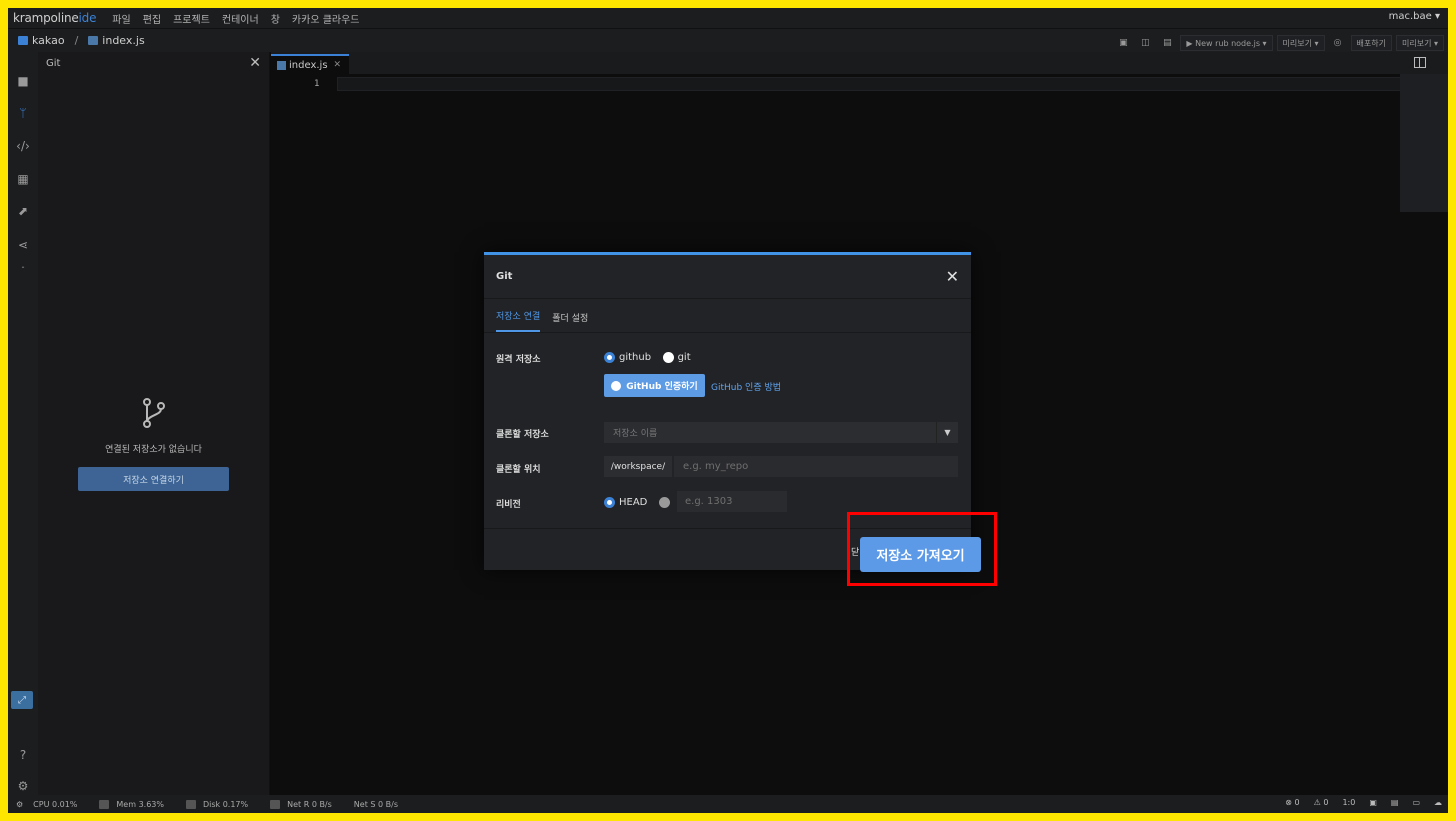 This screenshot has width=1456, height=821. What do you see at coordinates (732, 501) in the screenshot?
I see `revision-input: e.g. 1303` at bounding box center [732, 501].